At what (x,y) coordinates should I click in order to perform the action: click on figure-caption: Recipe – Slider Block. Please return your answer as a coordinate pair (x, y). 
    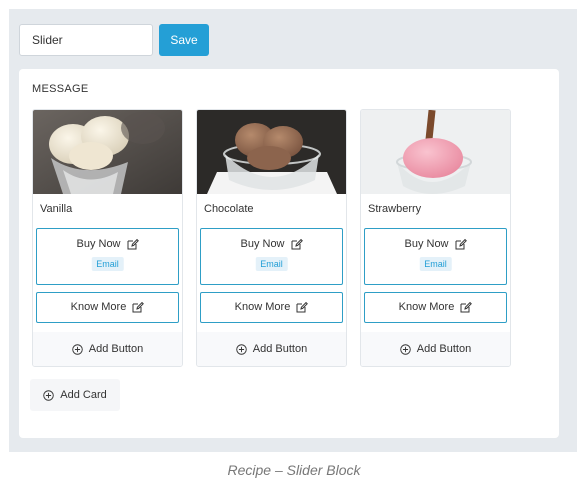
    Looking at the image, I should click on (294, 470).